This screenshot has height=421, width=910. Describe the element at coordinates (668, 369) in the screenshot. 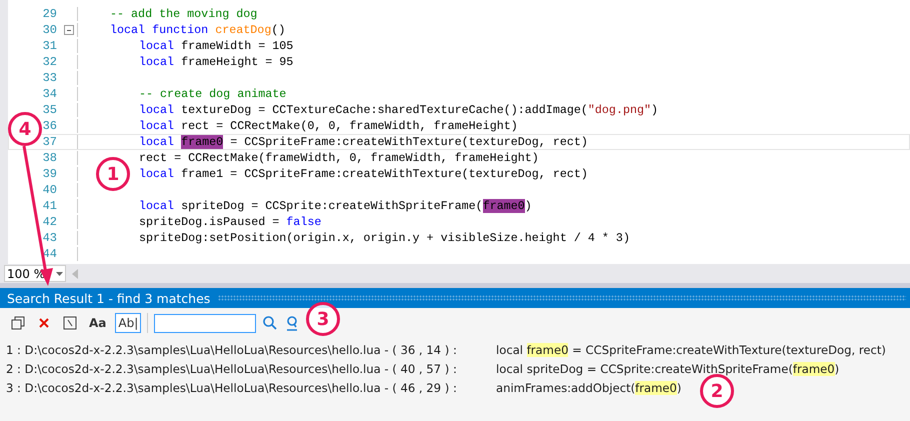

I see `result-code: local spriteDog = CCSprite:createWithSpriteFrame(frame0)` at that location.